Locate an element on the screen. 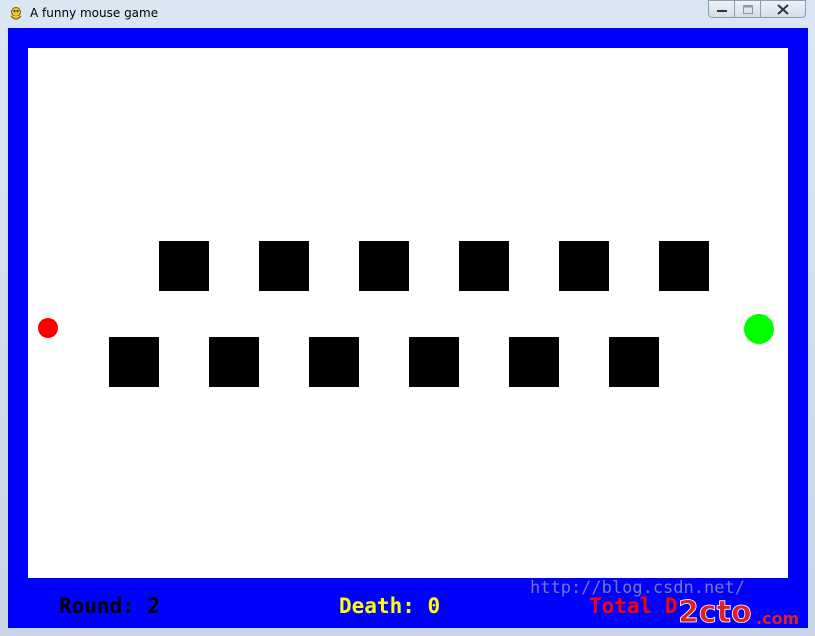  svg-text: .com is located at coordinates (777, 618).